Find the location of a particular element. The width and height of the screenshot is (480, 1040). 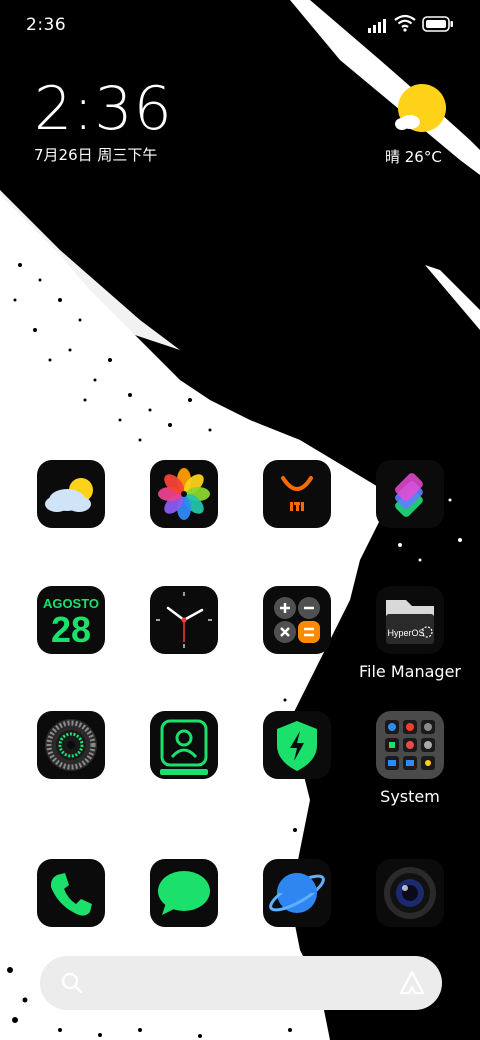

svg-text: 28 is located at coordinates (71, 629).